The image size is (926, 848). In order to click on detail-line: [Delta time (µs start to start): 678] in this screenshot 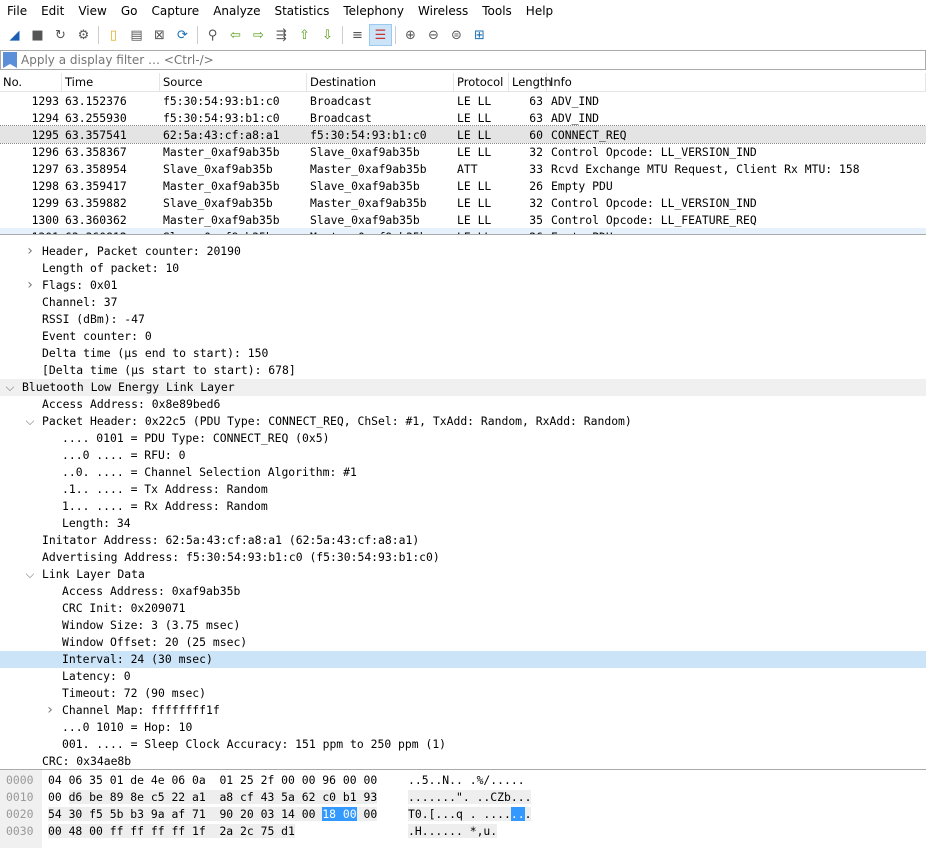, I will do `click(463, 370)`.